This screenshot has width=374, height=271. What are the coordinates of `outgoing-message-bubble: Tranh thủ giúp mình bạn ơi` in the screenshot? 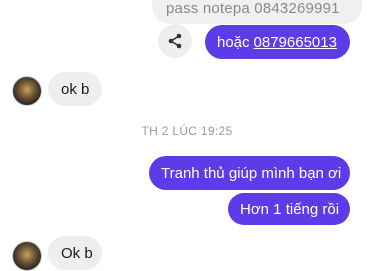 It's located at (249, 173).